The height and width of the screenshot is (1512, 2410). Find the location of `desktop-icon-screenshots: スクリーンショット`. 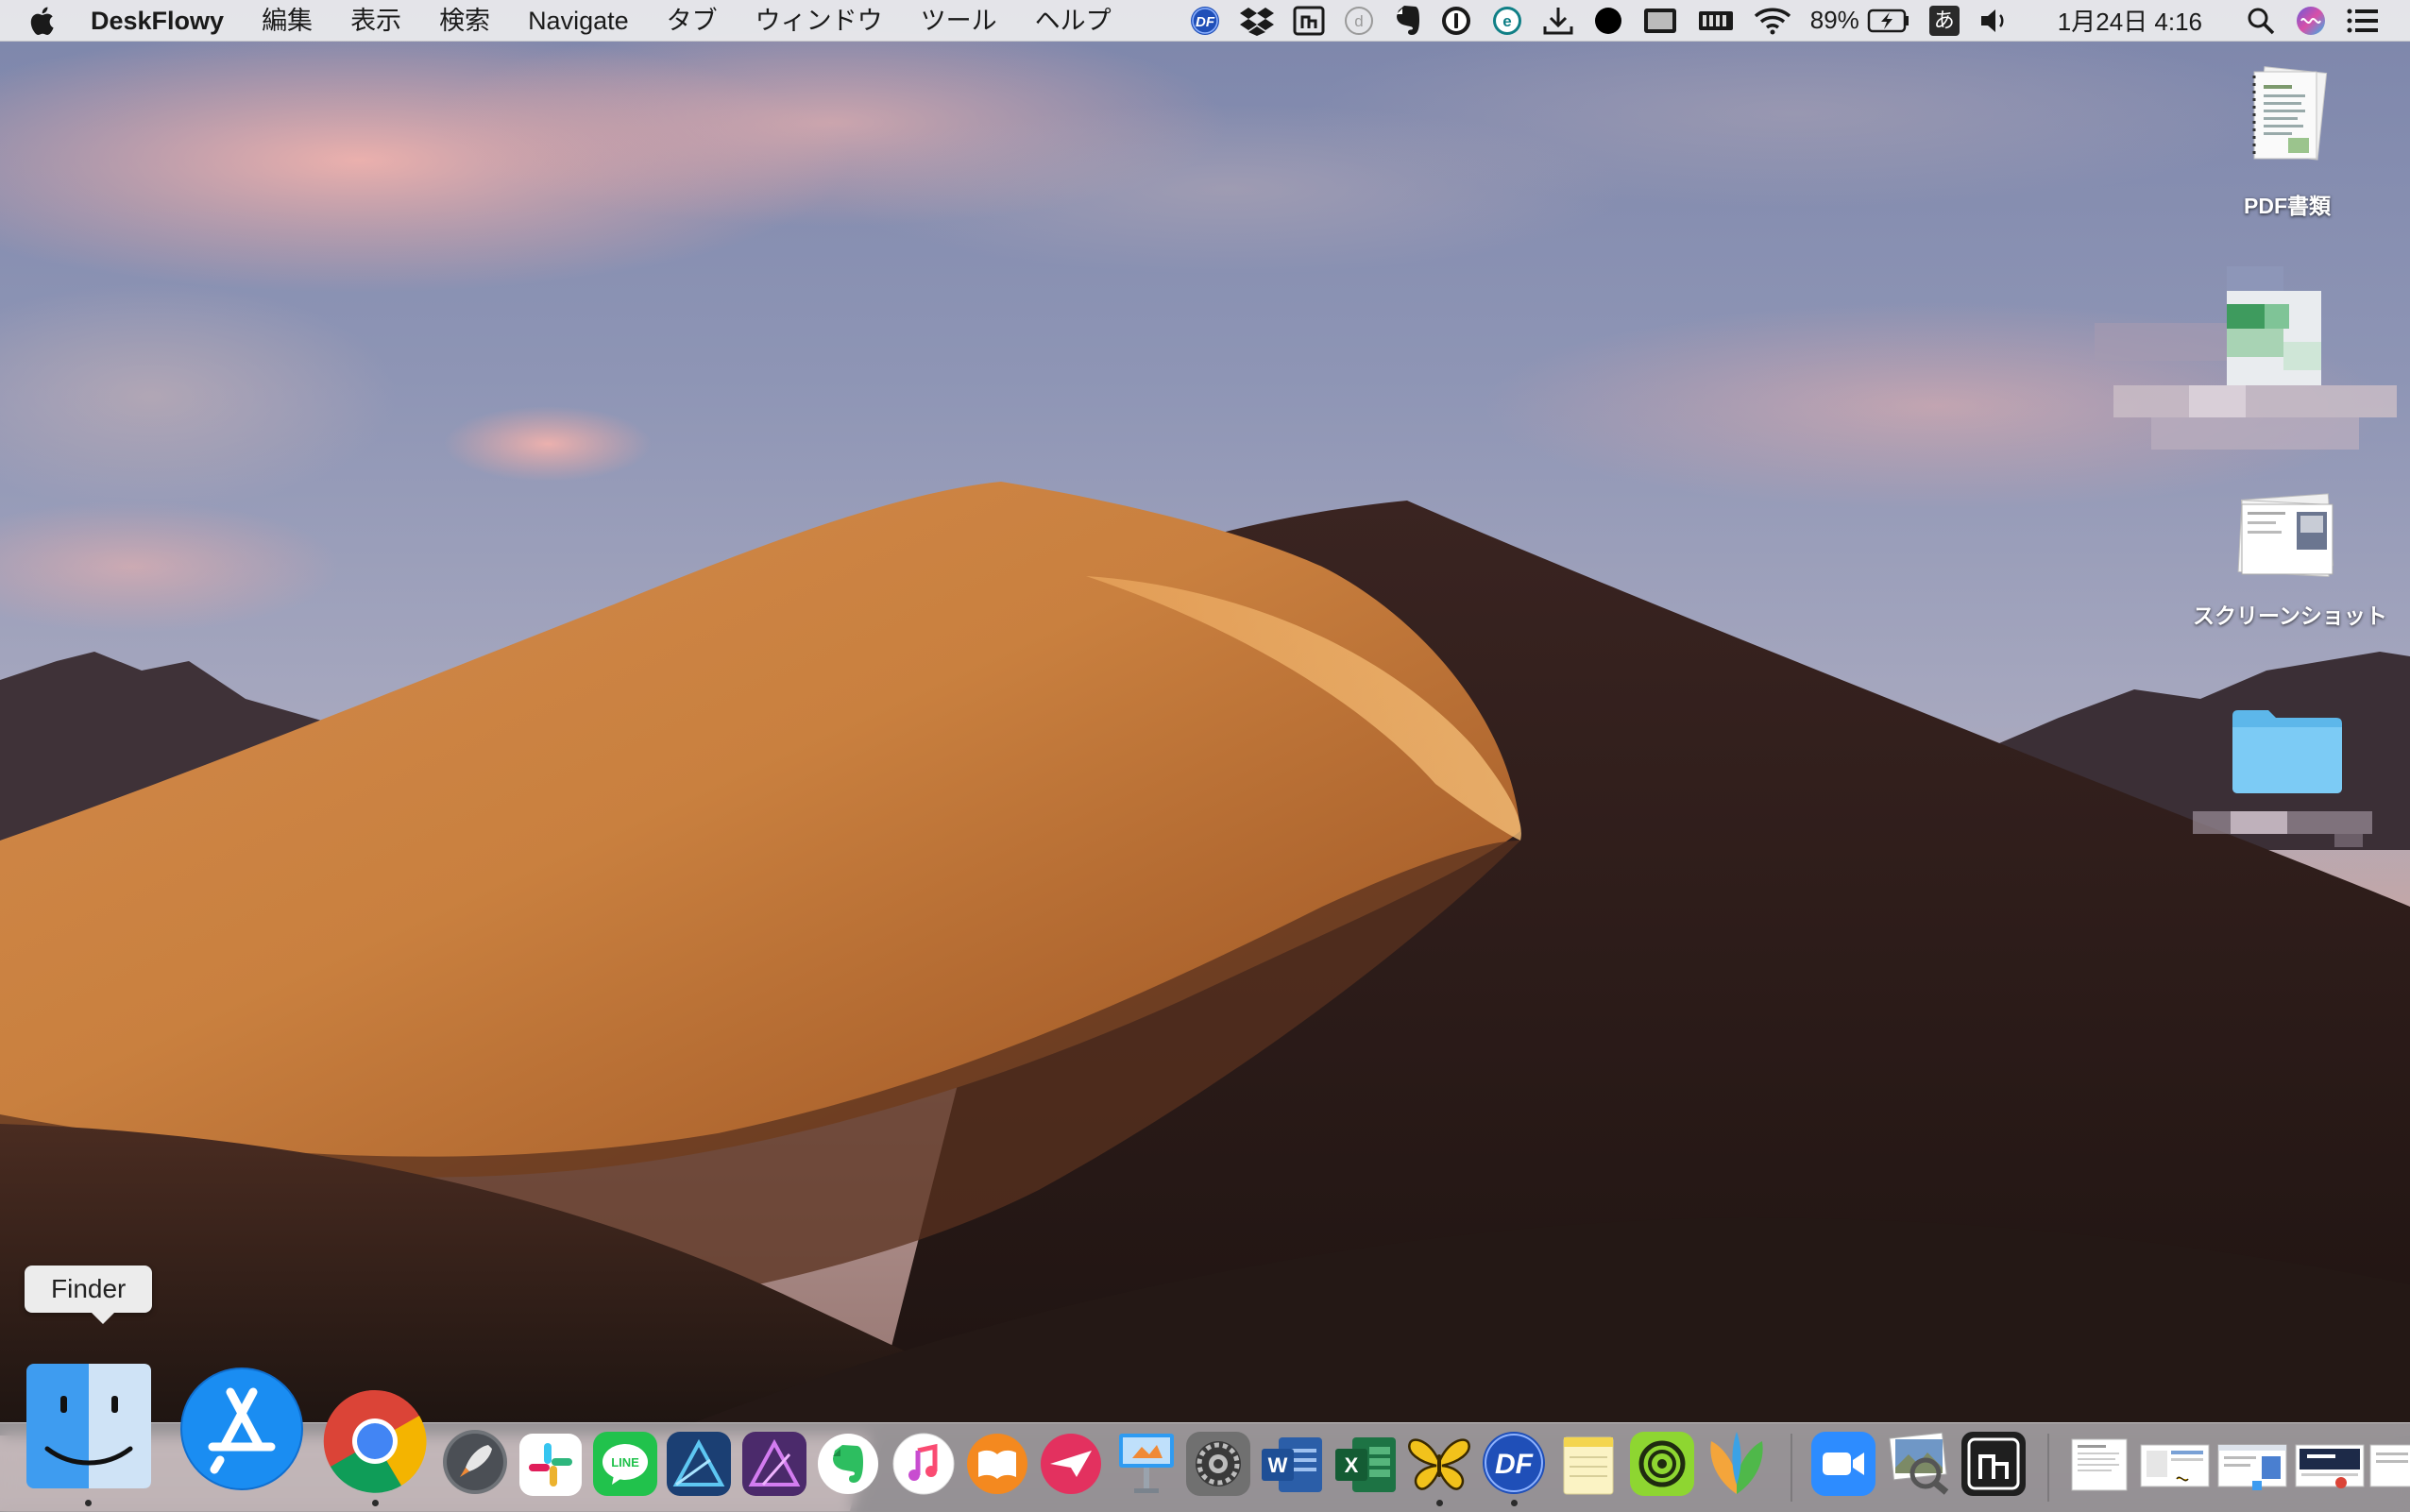

desktop-icon-screenshots: スクリーンショット is located at coordinates (2290, 560).